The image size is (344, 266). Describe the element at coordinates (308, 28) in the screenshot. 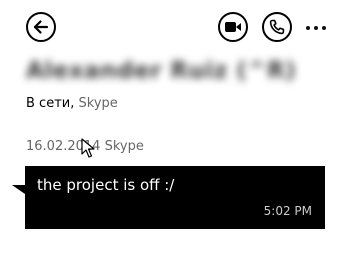

I see `more-dots-icon` at that location.